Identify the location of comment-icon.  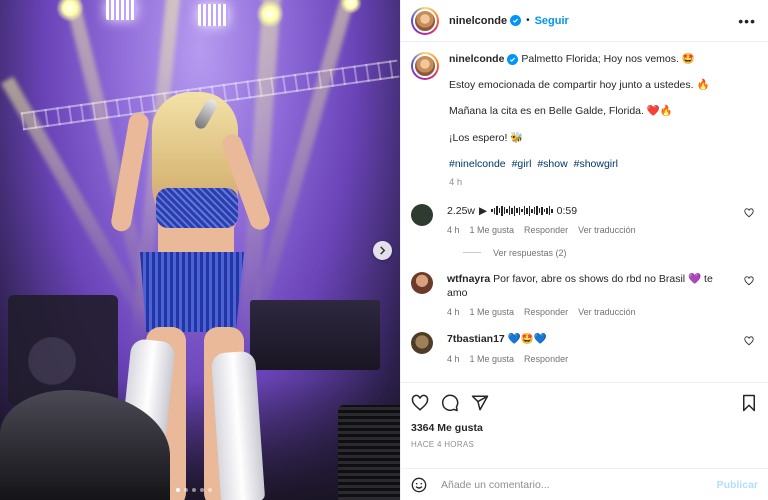
(450, 403).